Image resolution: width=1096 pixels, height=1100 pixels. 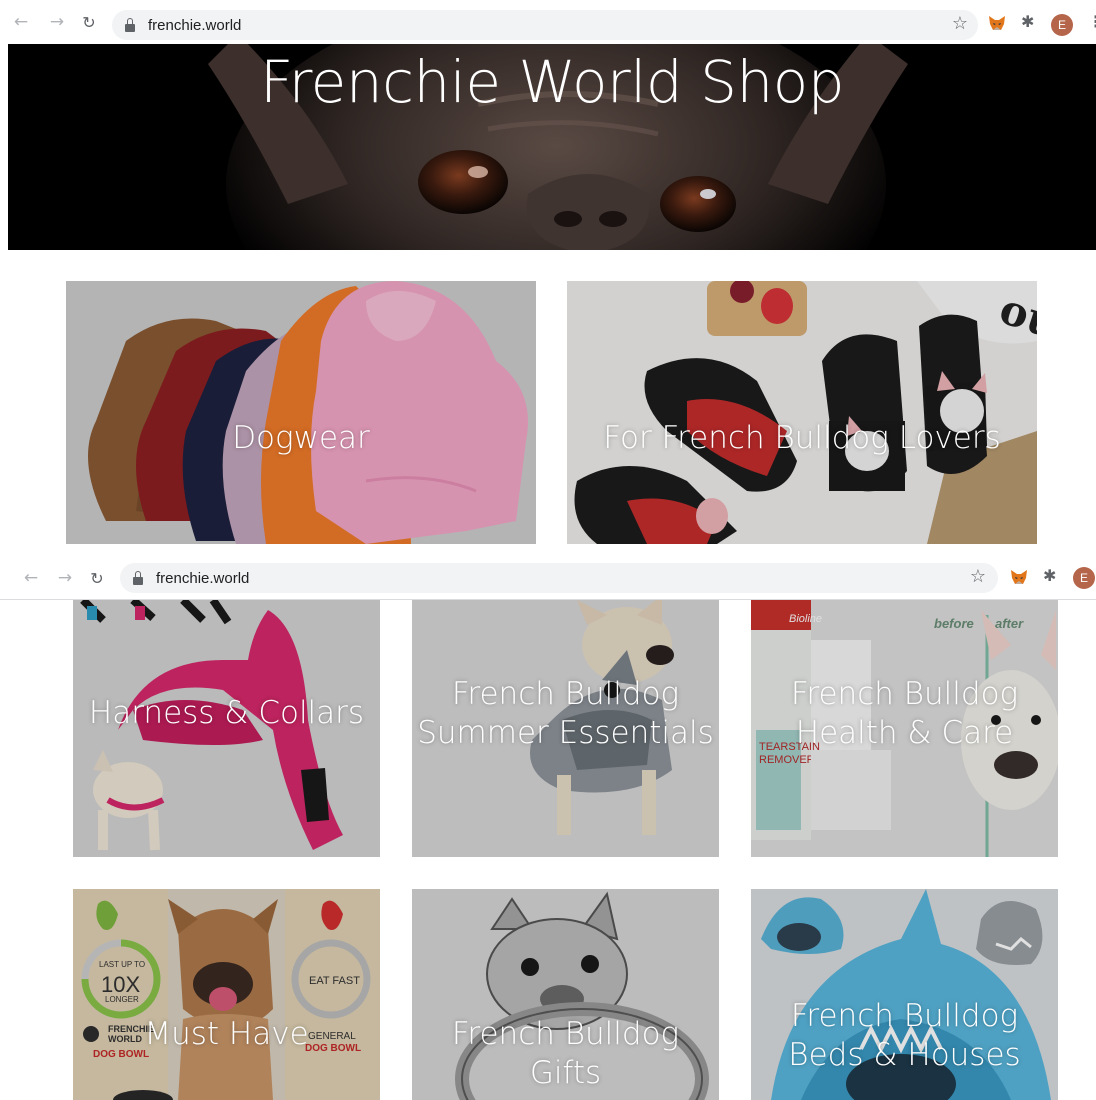 I want to click on category-label: French Bulldog Health & Care, so click(x=904, y=713).